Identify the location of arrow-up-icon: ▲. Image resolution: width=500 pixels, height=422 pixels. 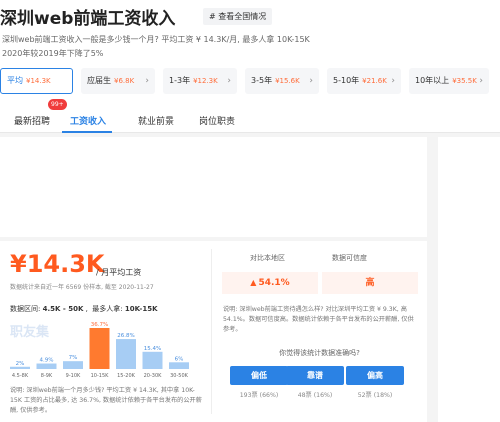
(253, 282).